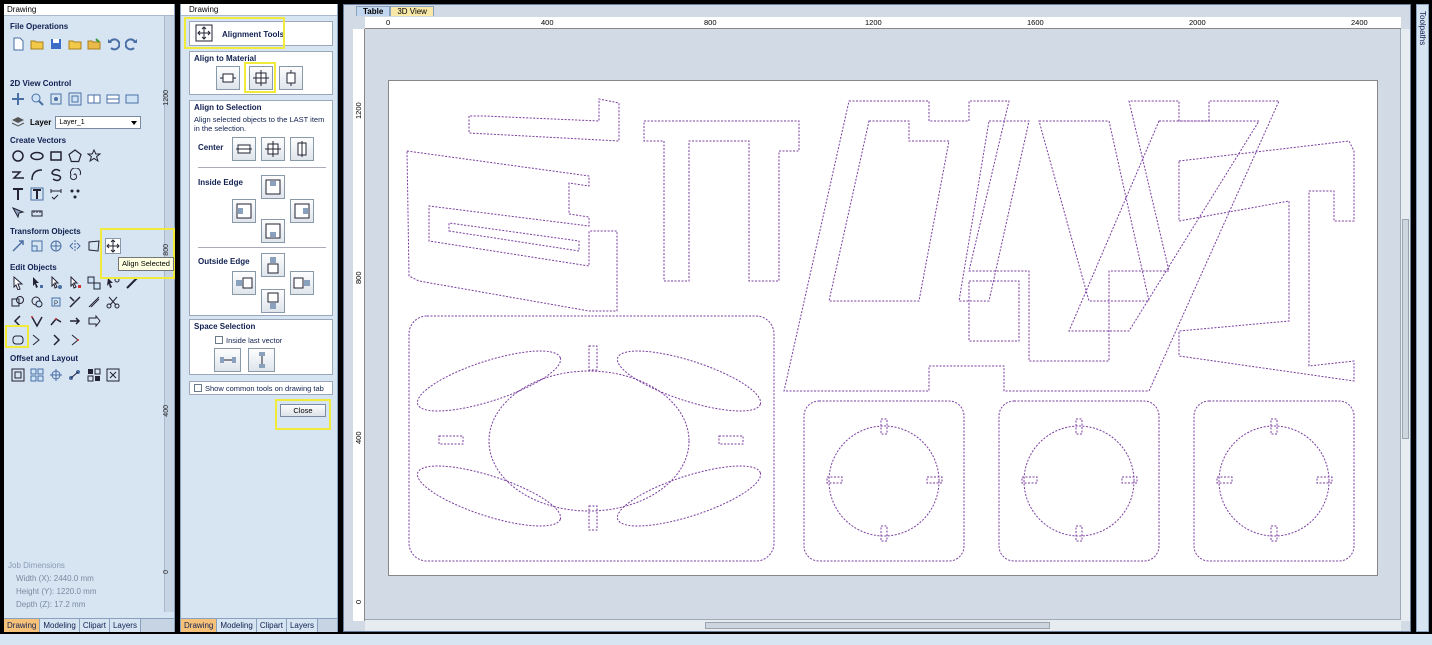 This screenshot has height=645, width=1432. I want to click on node-edit-icon, so click(37, 283).